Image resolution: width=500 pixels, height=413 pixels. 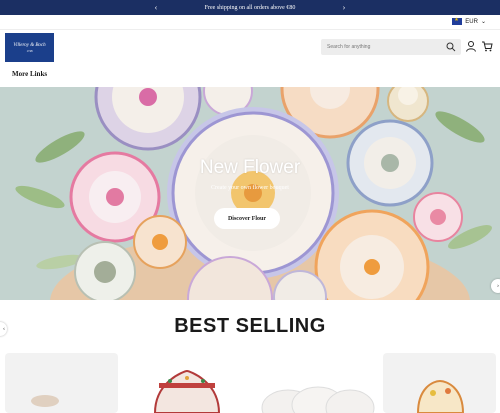 I want to click on search-input: Search for anything, so click(x=391, y=47).